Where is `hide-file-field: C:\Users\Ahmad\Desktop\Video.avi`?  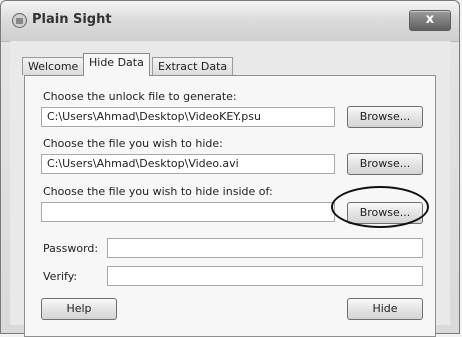 hide-file-field: C:\Users\Ahmad\Desktop\Video.avi is located at coordinates (188, 164).